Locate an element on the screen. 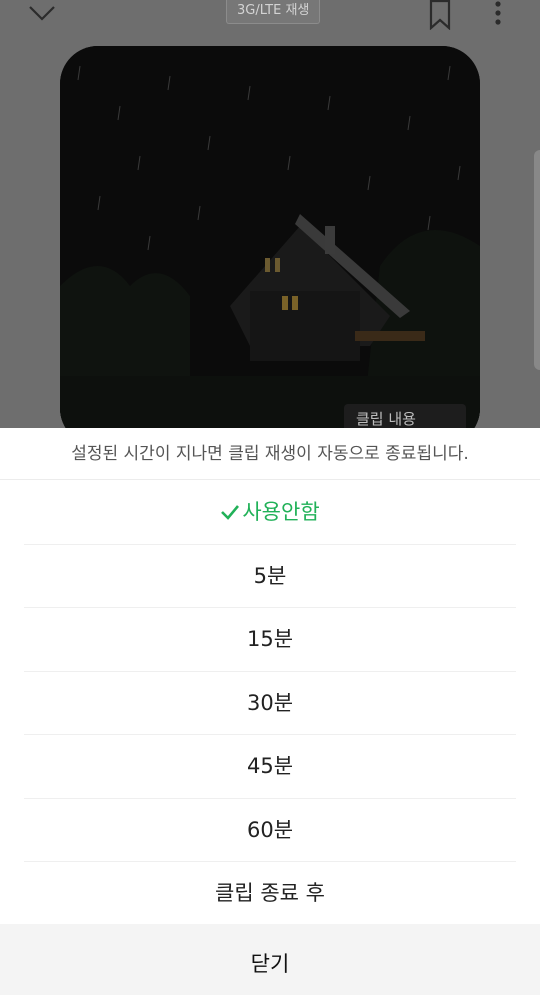 Image resolution: width=540 pixels, height=995 pixels. chevron-down-icon is located at coordinates (42, 13).